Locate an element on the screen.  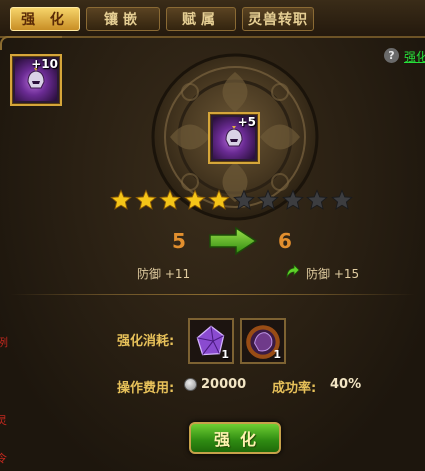
question-icon: ? is located at coordinates (391, 55).